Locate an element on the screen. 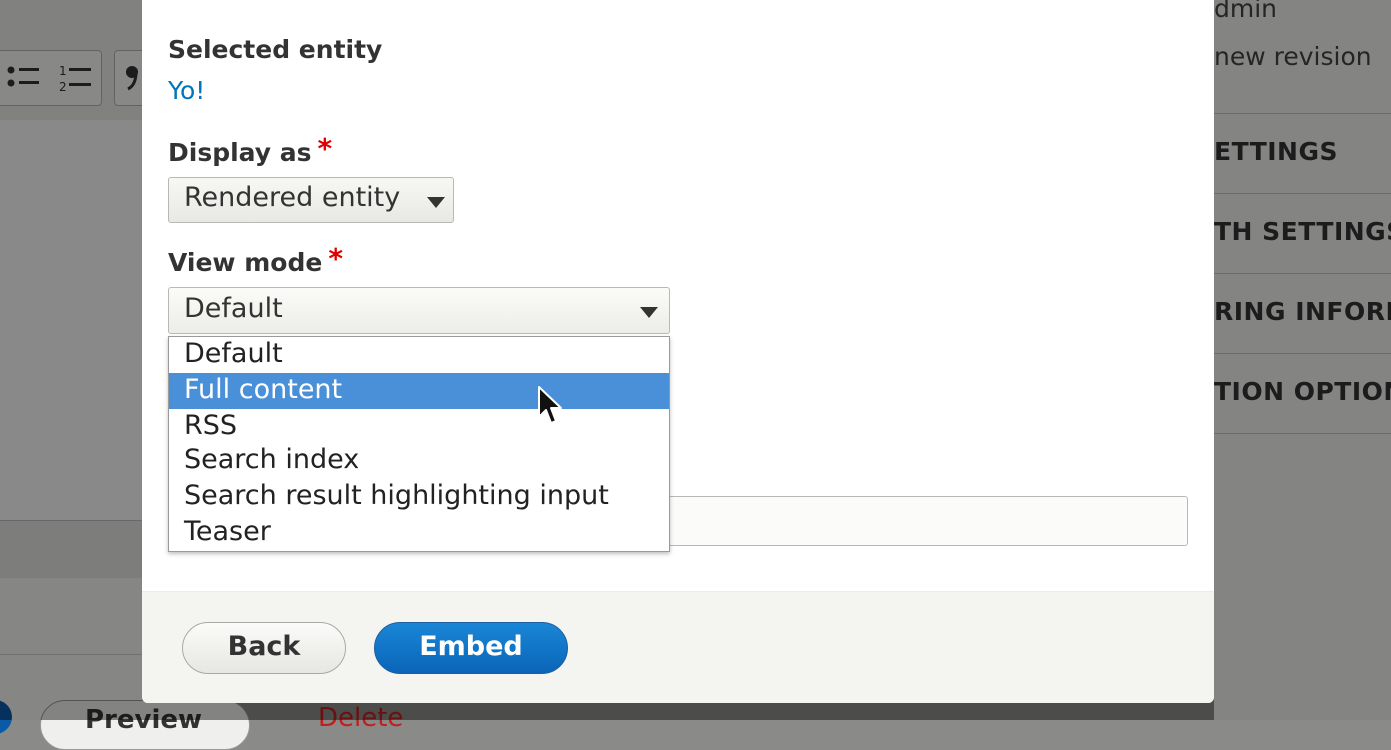 This screenshot has height=750, width=1391. back-button: Back is located at coordinates (264, 648).